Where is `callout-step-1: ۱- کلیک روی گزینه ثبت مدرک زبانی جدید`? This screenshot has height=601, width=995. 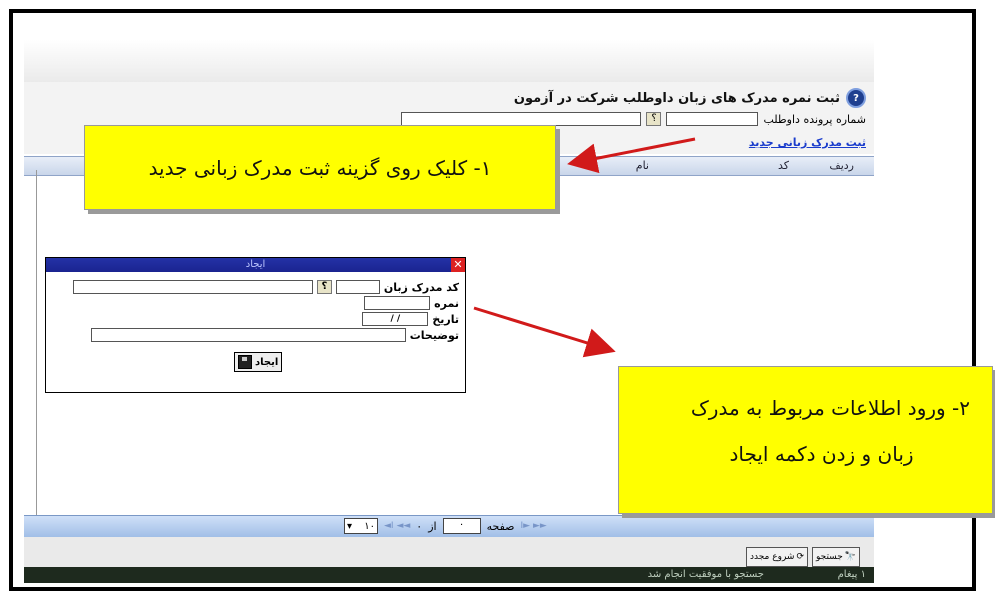
callout-step-1: ۱- کلیک روی گزینه ثبت مدرک زبانی جدید is located at coordinates (320, 167).